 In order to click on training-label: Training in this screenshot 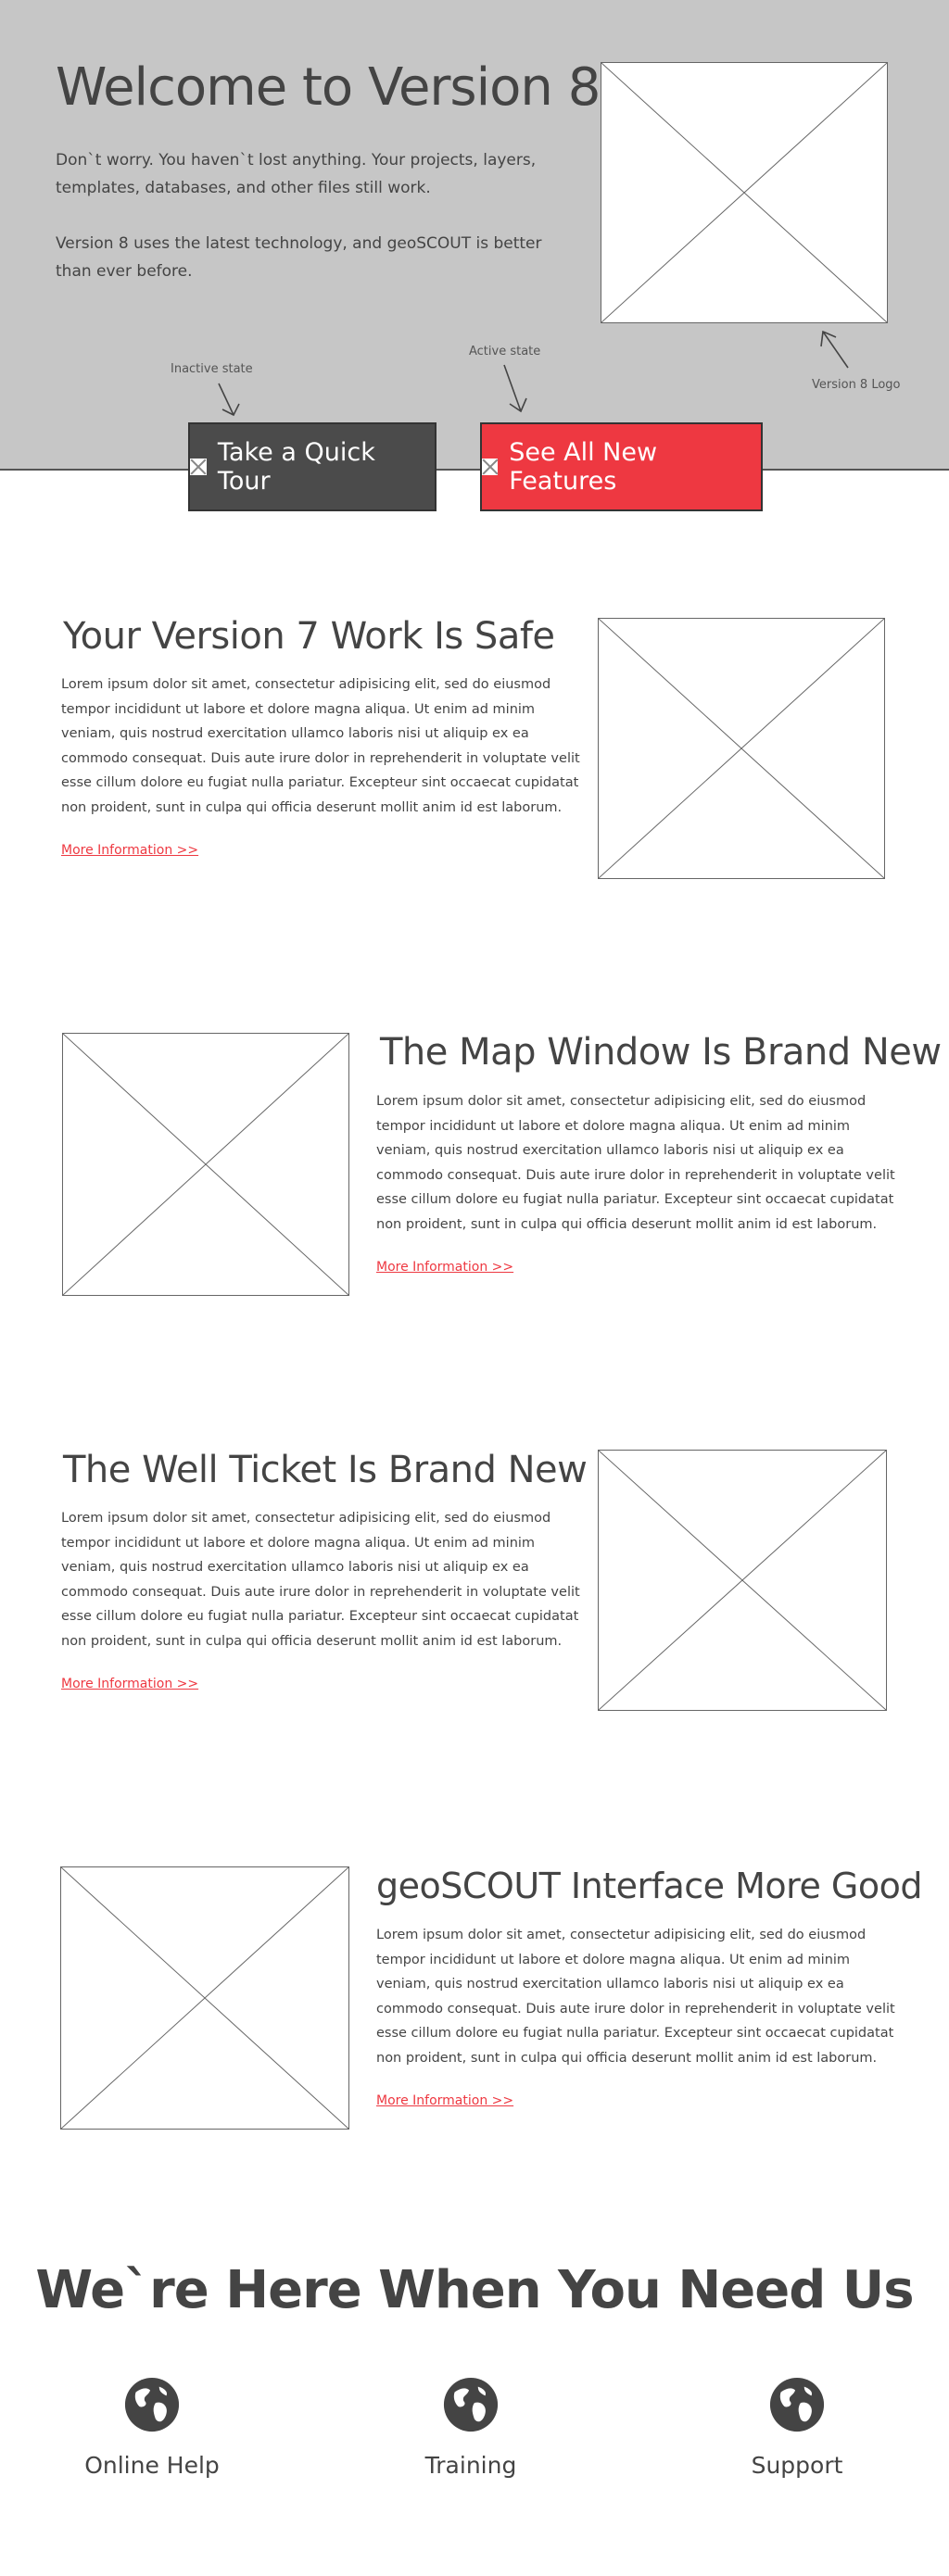, I will do `click(470, 2465)`.